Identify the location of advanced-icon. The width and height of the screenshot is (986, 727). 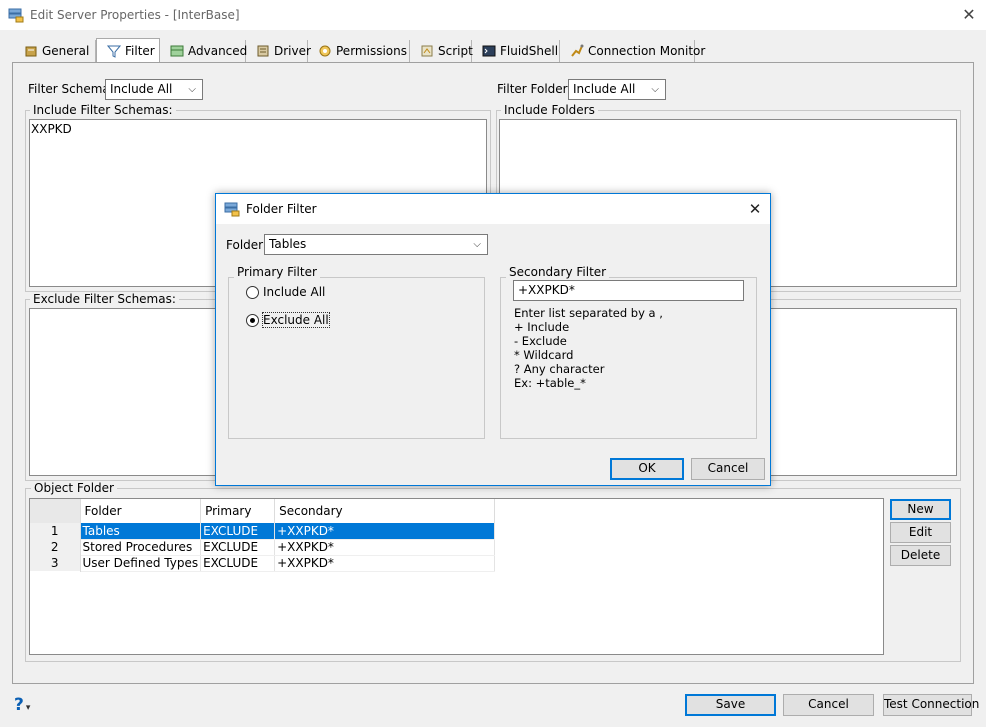
(177, 51).